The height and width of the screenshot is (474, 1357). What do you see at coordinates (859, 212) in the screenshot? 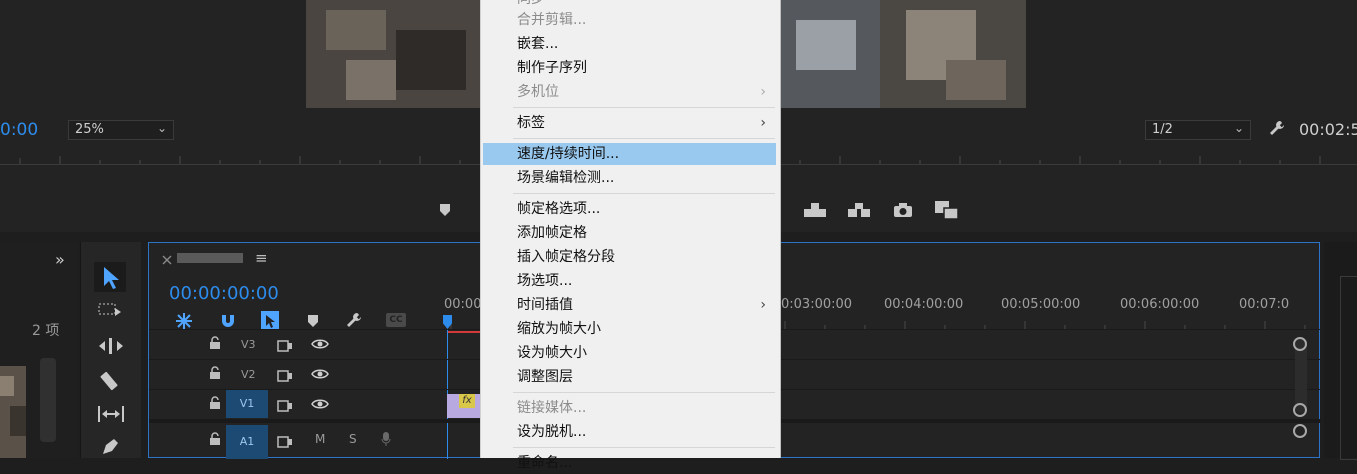
I see `extract-icon` at bounding box center [859, 212].